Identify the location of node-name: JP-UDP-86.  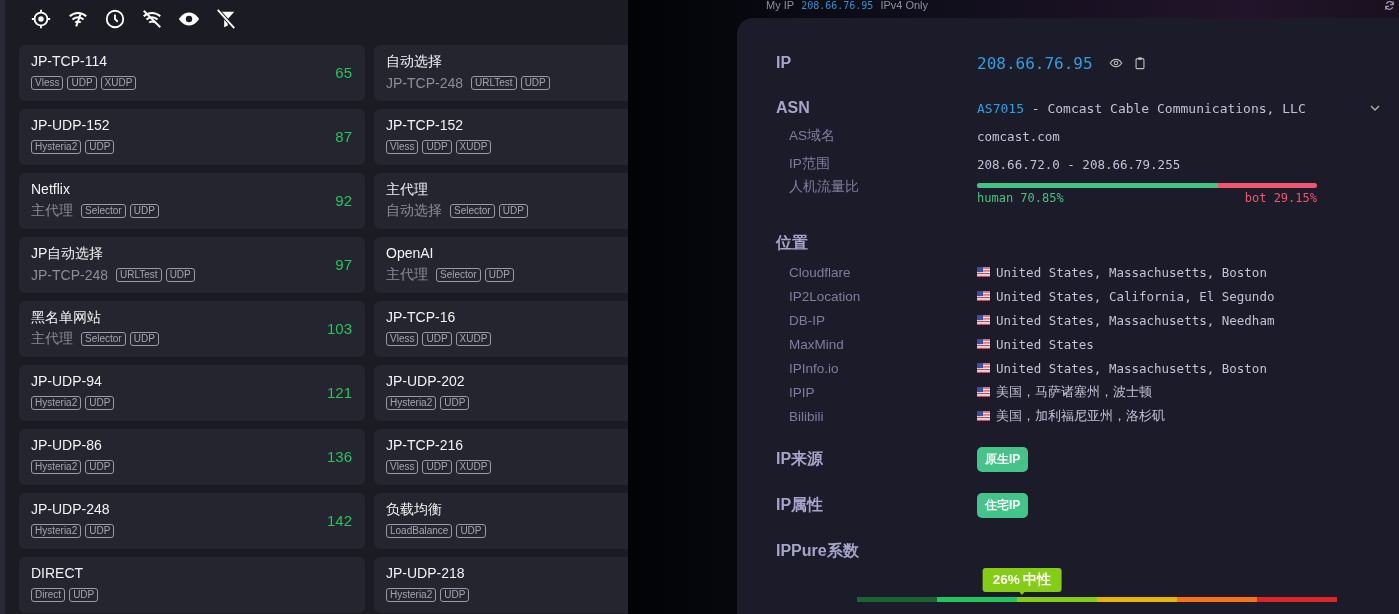
(66, 445).